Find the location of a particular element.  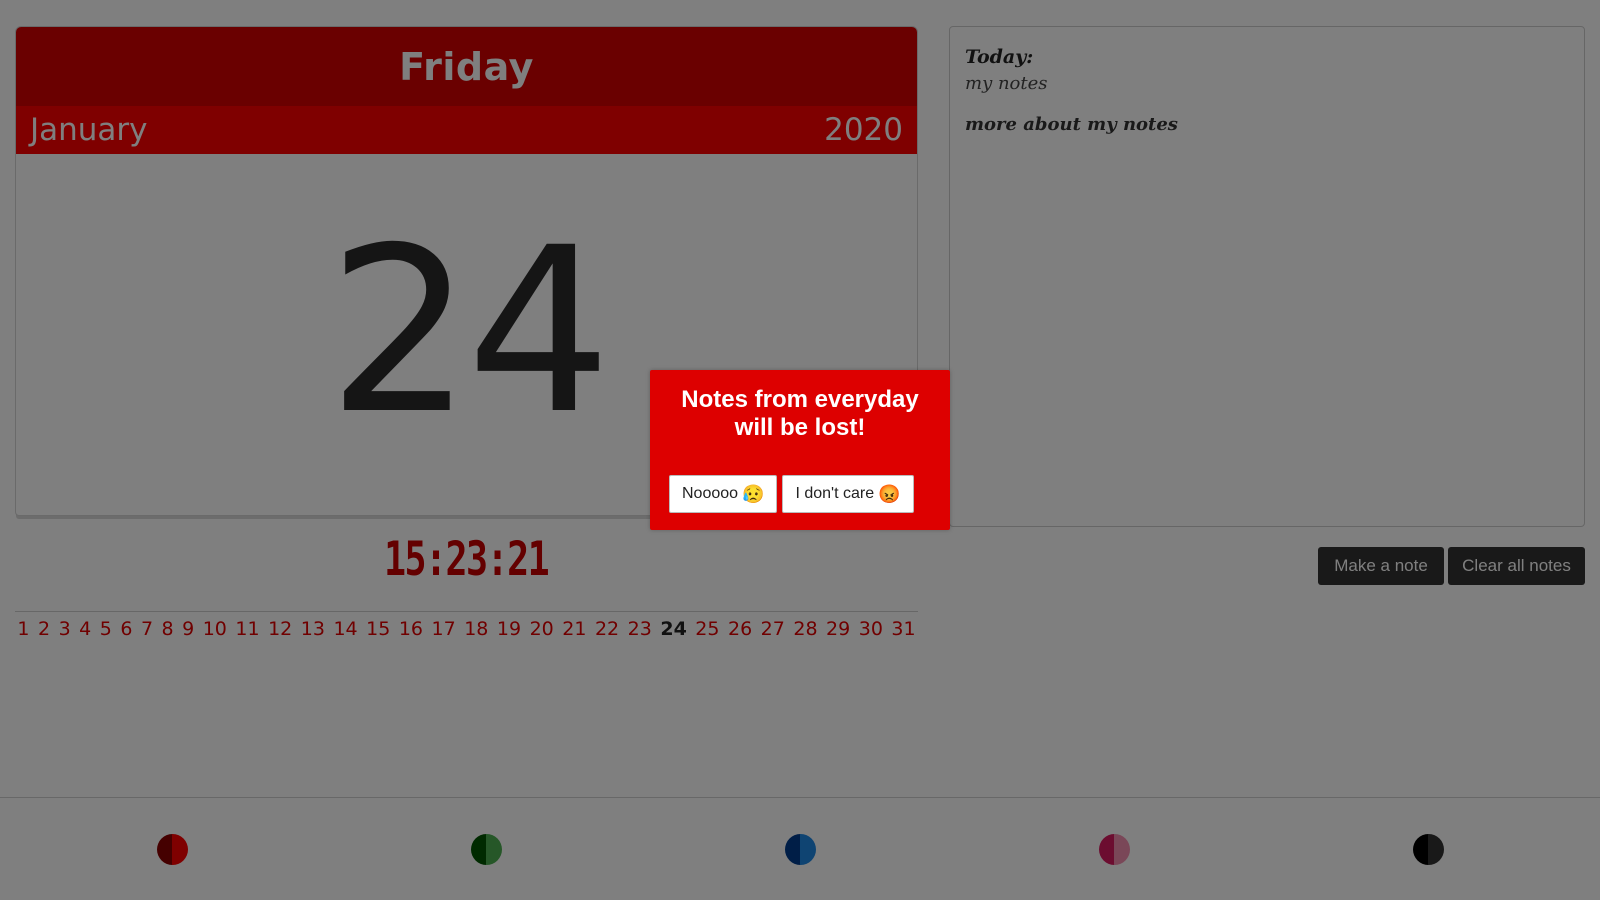

cancel-button: Nooooo 😥 is located at coordinates (723, 494).